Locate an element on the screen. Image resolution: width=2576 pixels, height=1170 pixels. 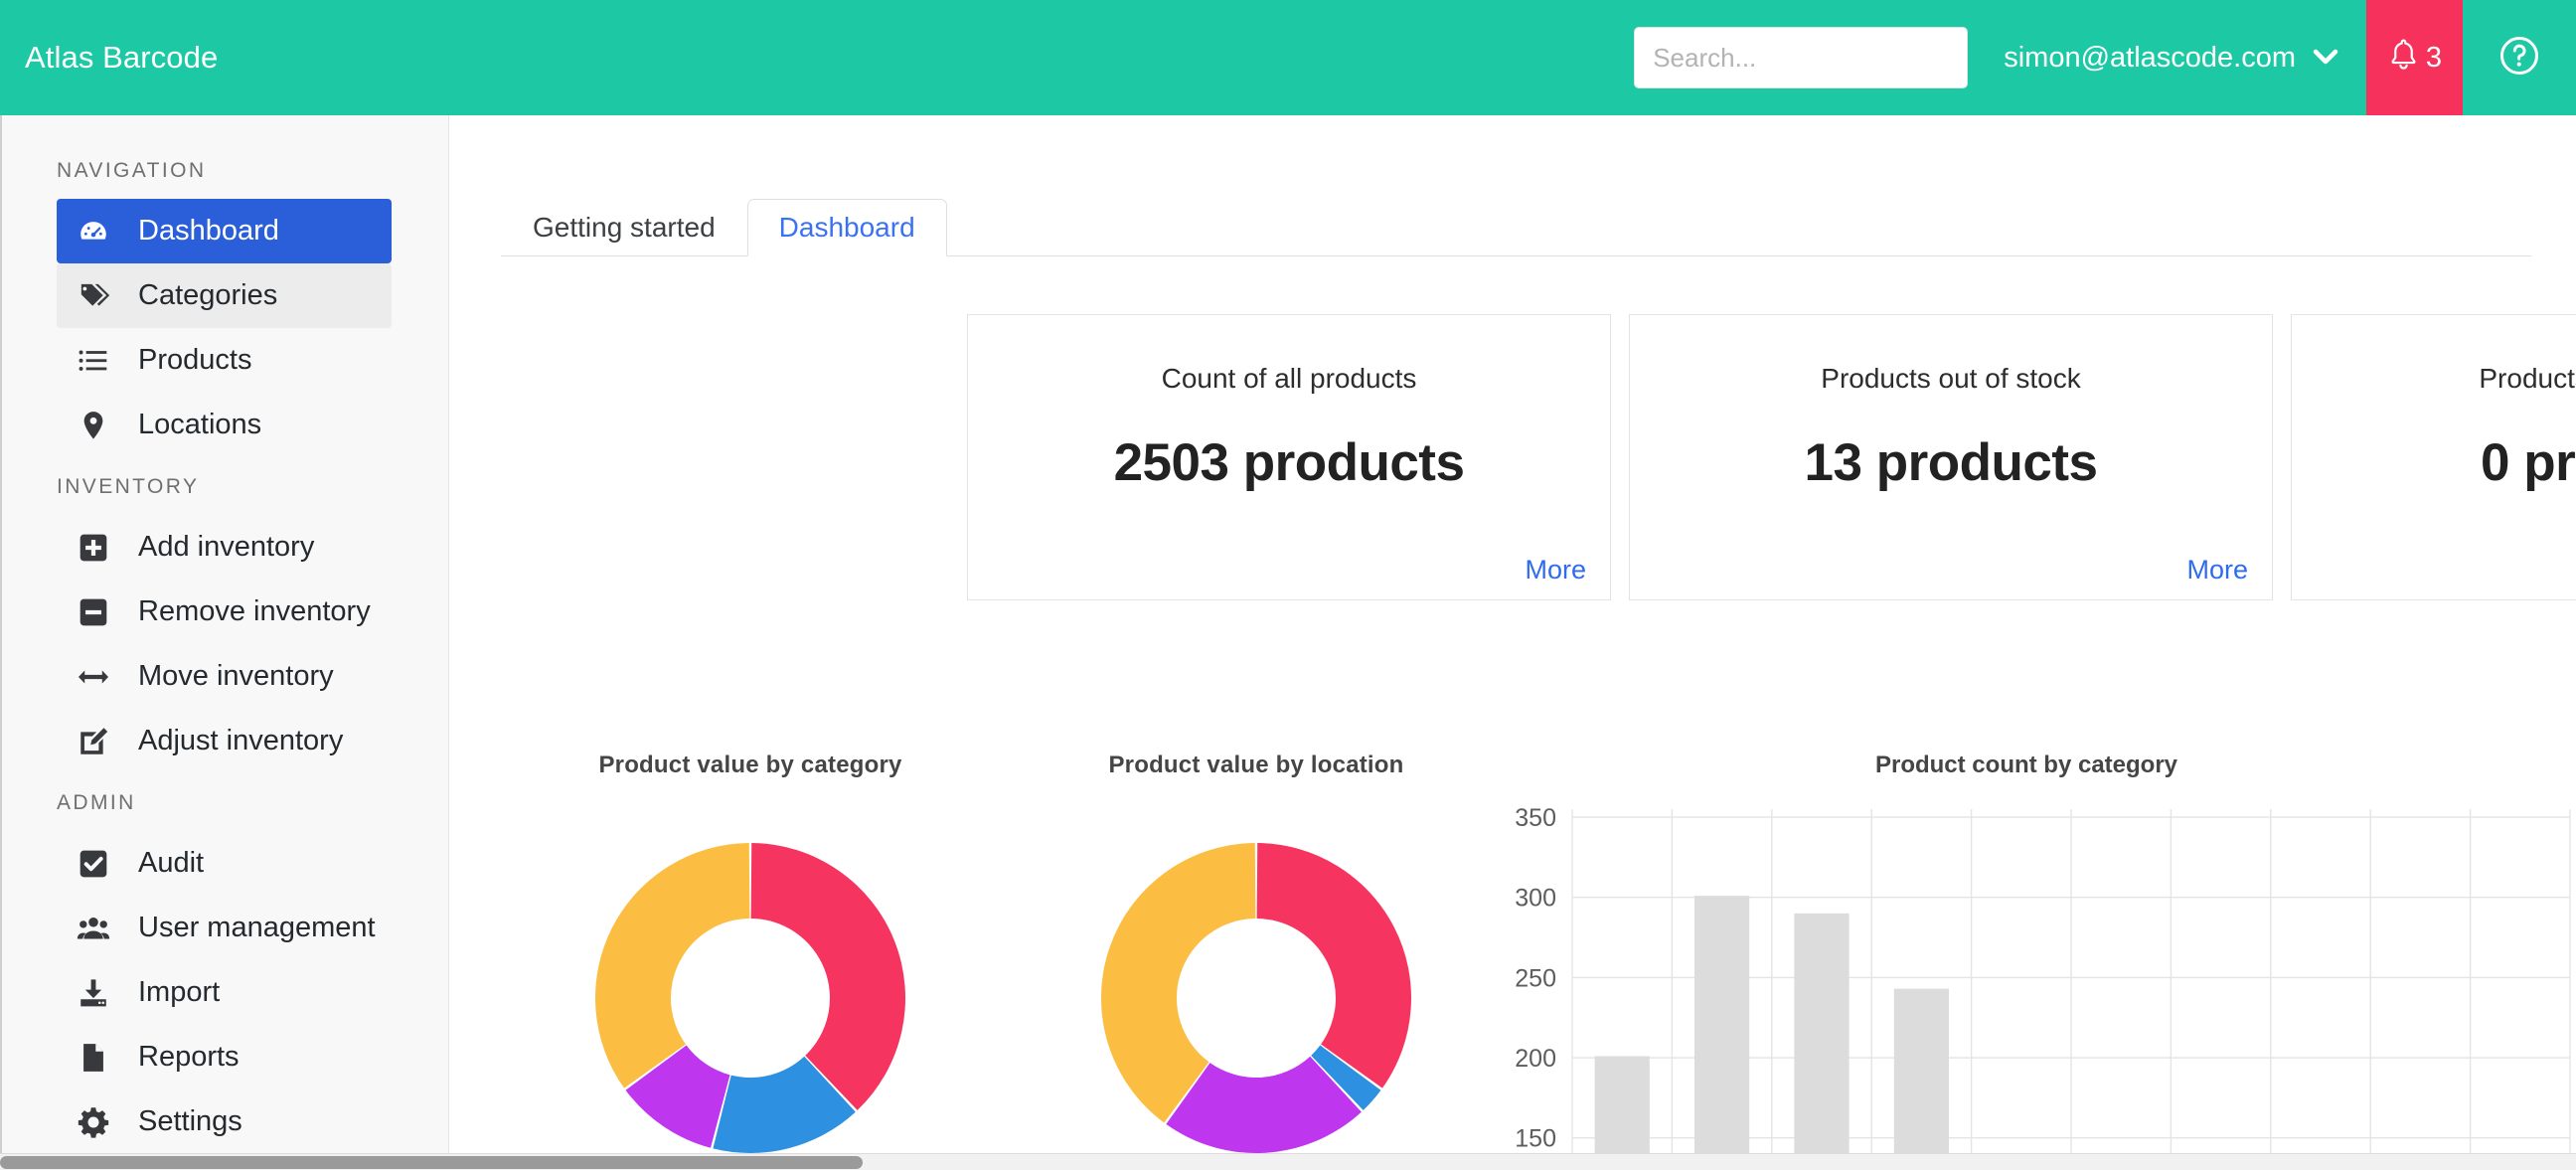
stat-card-title: Products out of stock is located at coordinates (1951, 378).